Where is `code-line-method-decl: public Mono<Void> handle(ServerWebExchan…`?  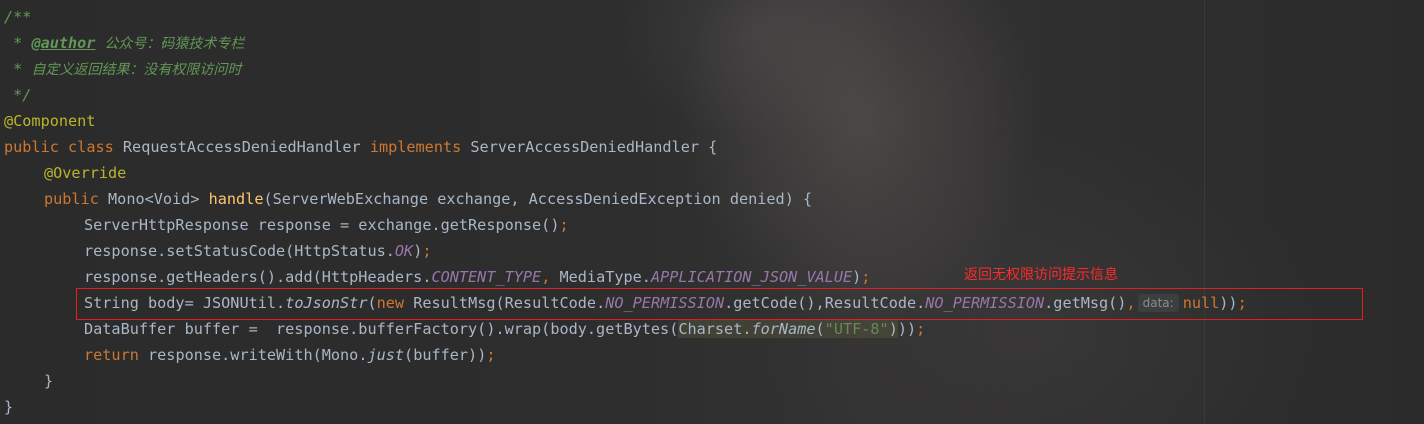
code-line-method-decl: public Mono<Void> handle(ServerWebExchan… is located at coordinates (428, 199).